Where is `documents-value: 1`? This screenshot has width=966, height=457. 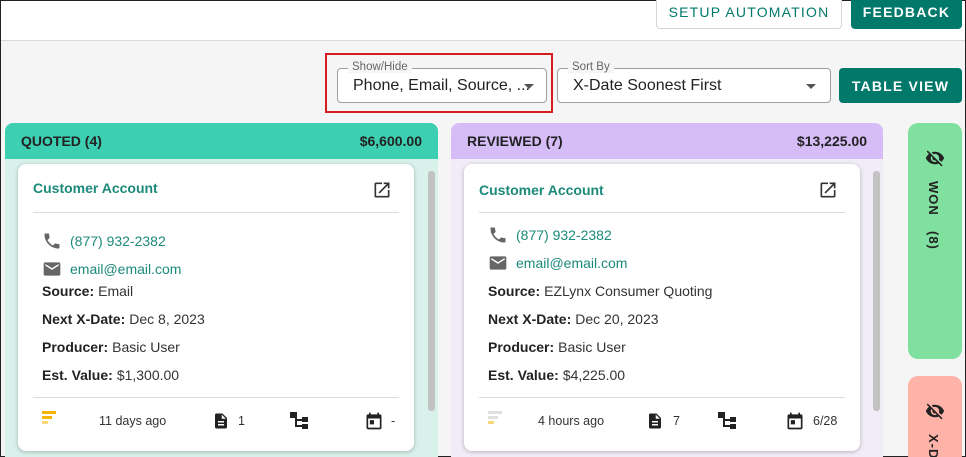
documents-value: 1 is located at coordinates (241, 421).